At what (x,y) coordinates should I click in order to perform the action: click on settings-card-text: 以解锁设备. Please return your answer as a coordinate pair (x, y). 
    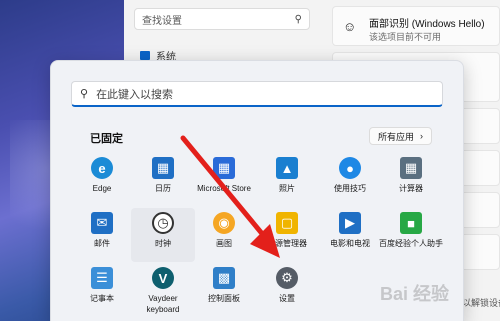
    Looking at the image, I should click on (481, 303).